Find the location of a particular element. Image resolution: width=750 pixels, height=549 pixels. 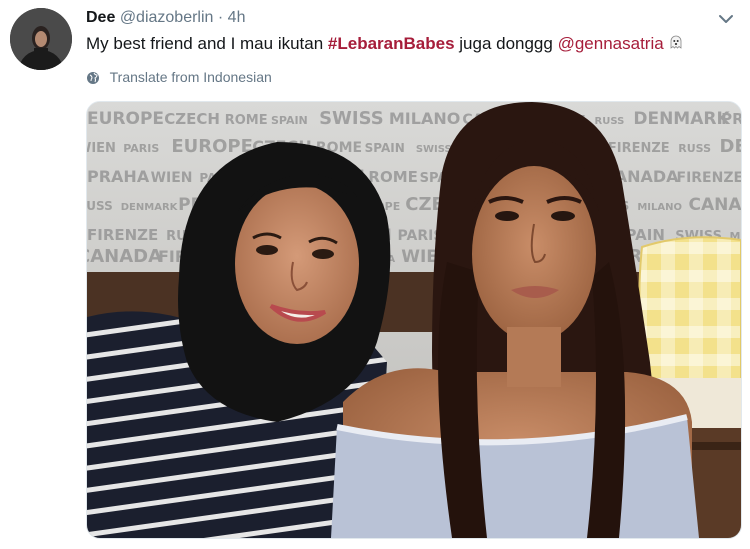

author-handle: @diazoberlin is located at coordinates (167, 17).